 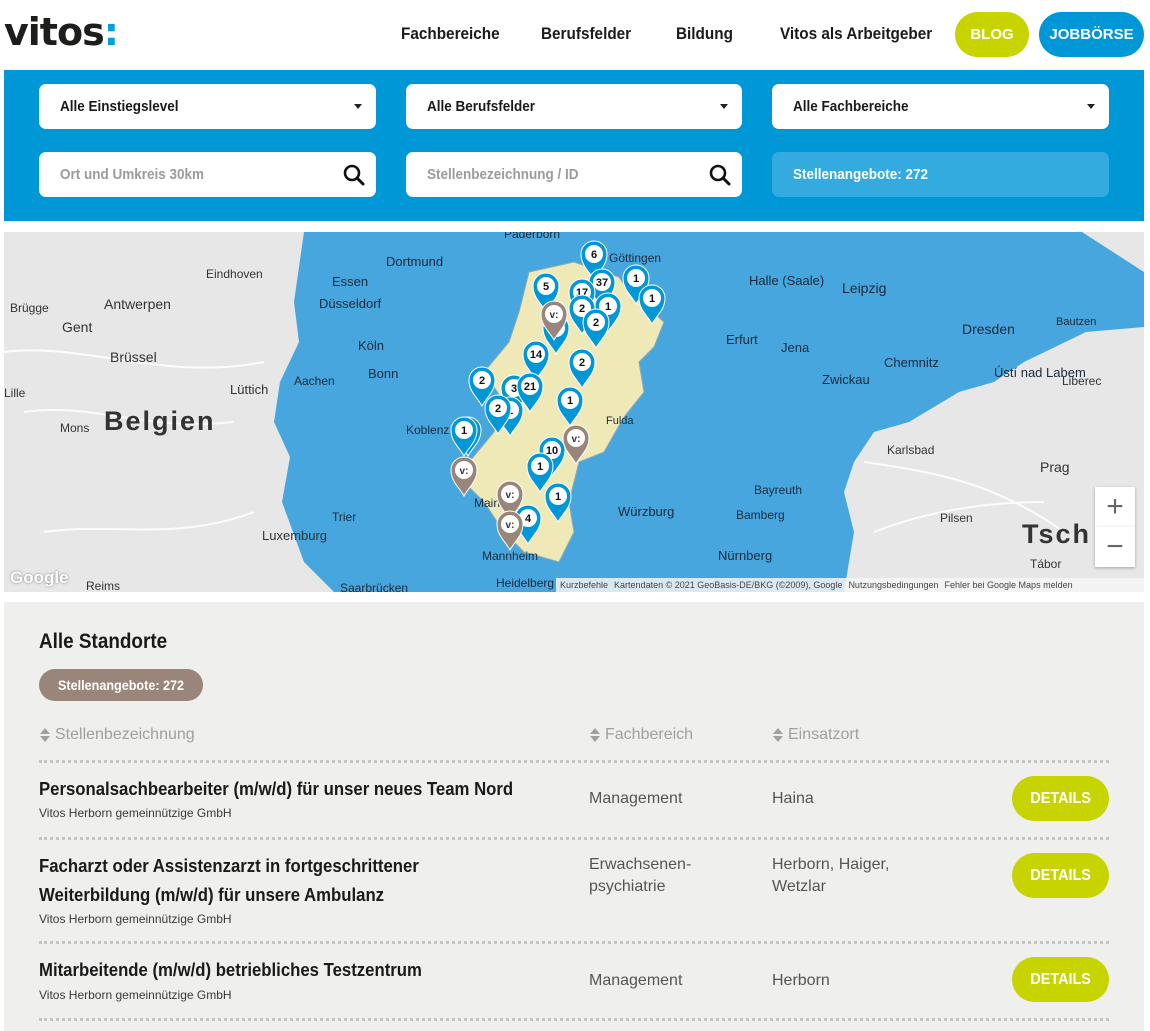 What do you see at coordinates (125, 734) in the screenshot?
I see `column-label: Stellenbezeichnung` at bounding box center [125, 734].